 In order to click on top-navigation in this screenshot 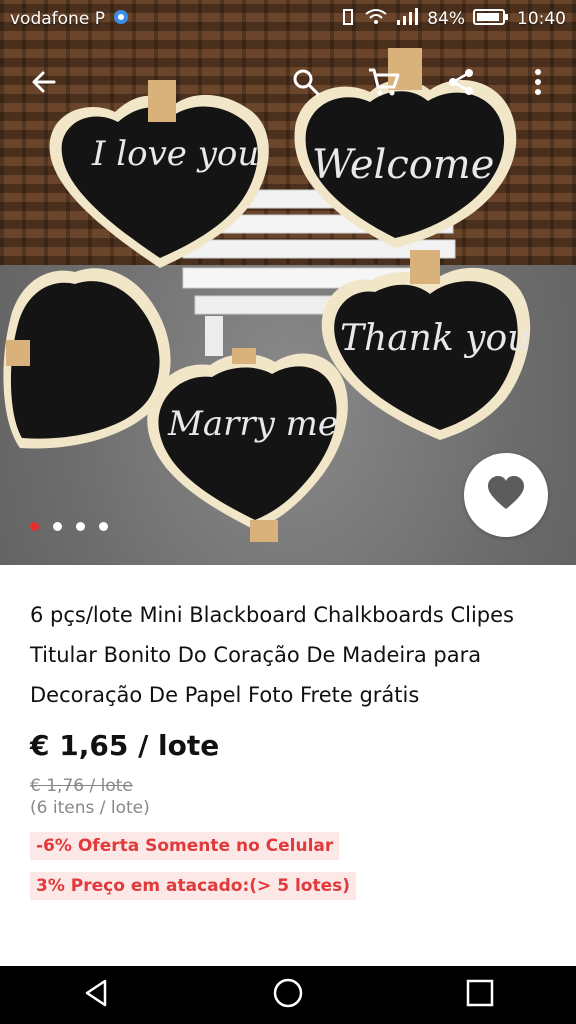, I will do `click(288, 84)`.